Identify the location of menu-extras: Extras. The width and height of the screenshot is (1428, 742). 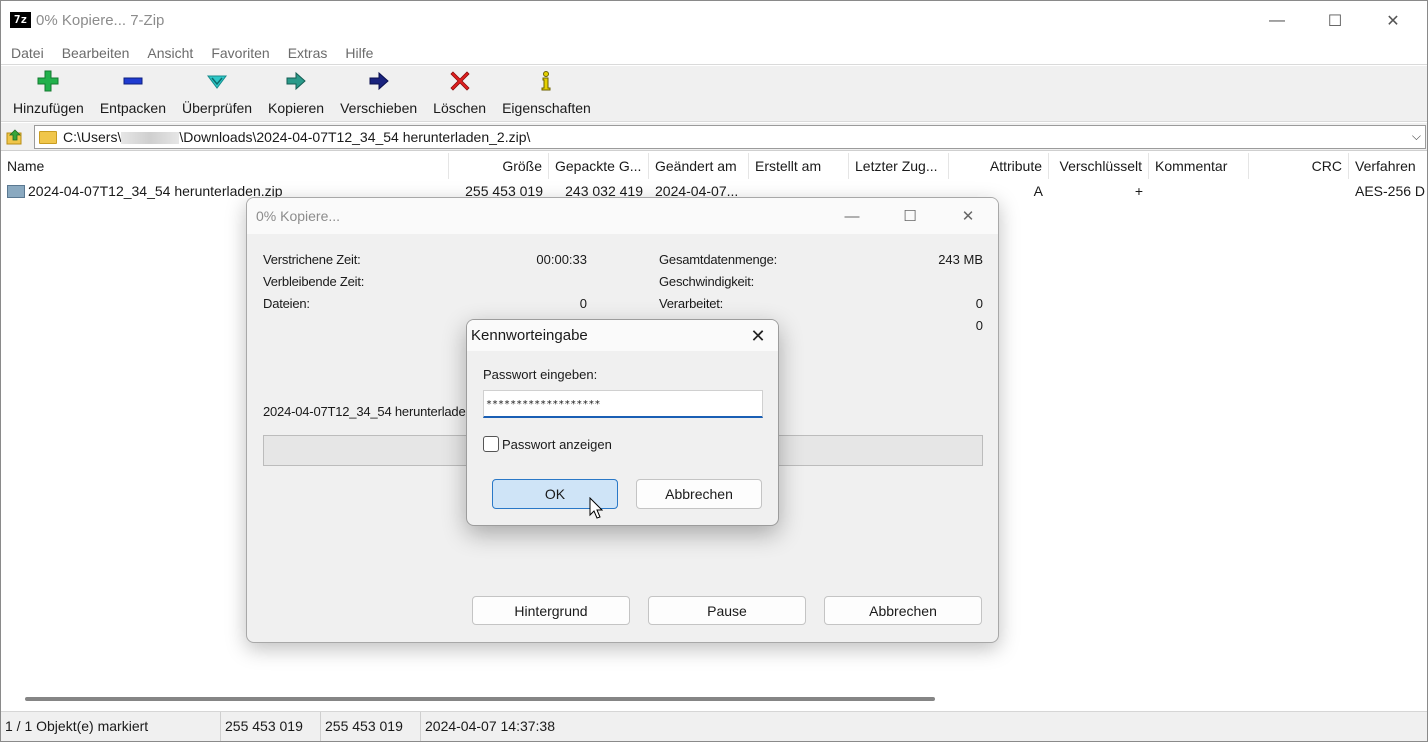
(308, 52).